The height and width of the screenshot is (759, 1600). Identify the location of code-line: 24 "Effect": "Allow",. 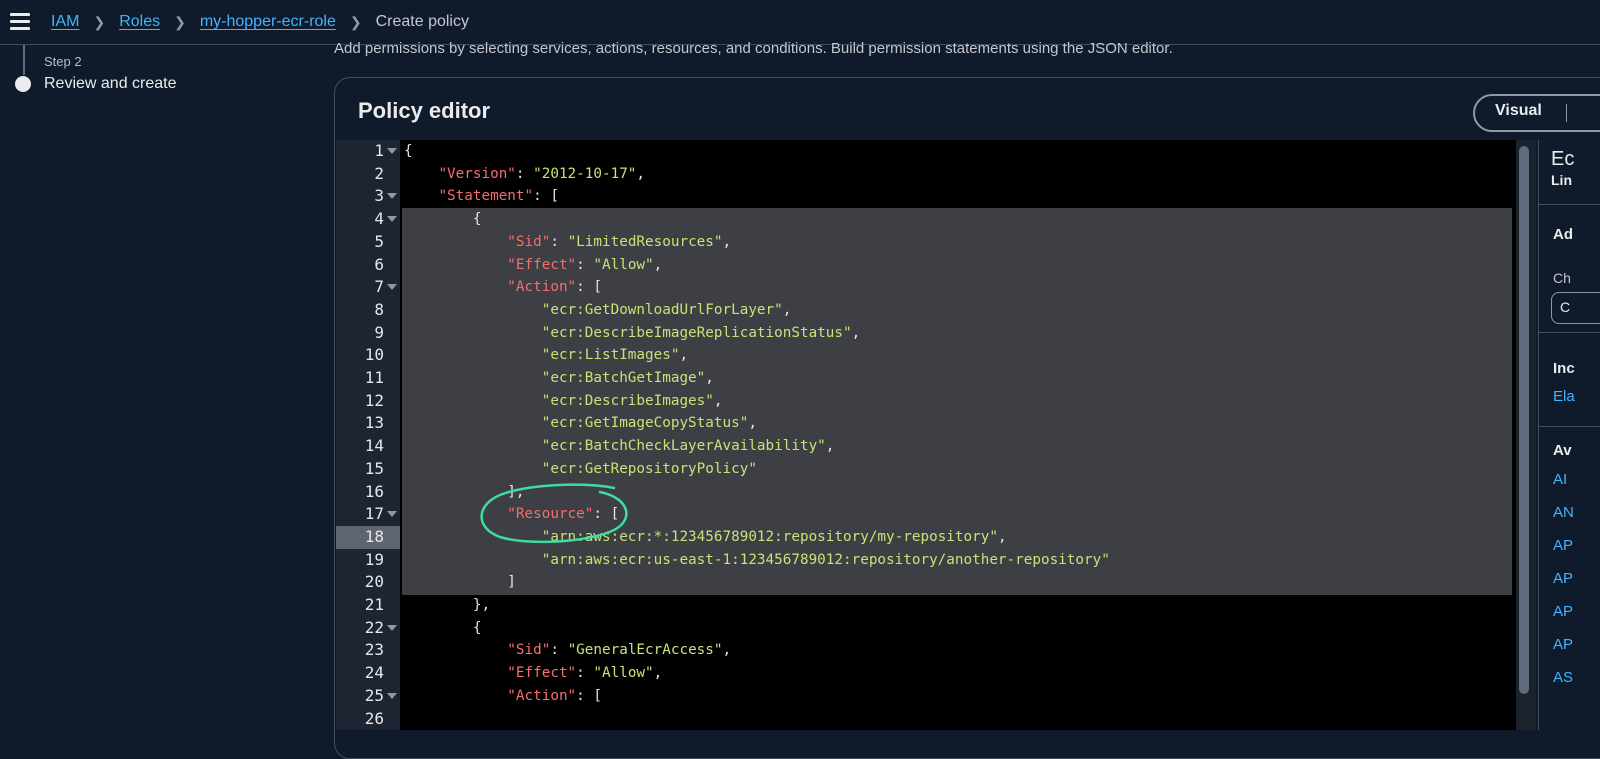
(926, 673).